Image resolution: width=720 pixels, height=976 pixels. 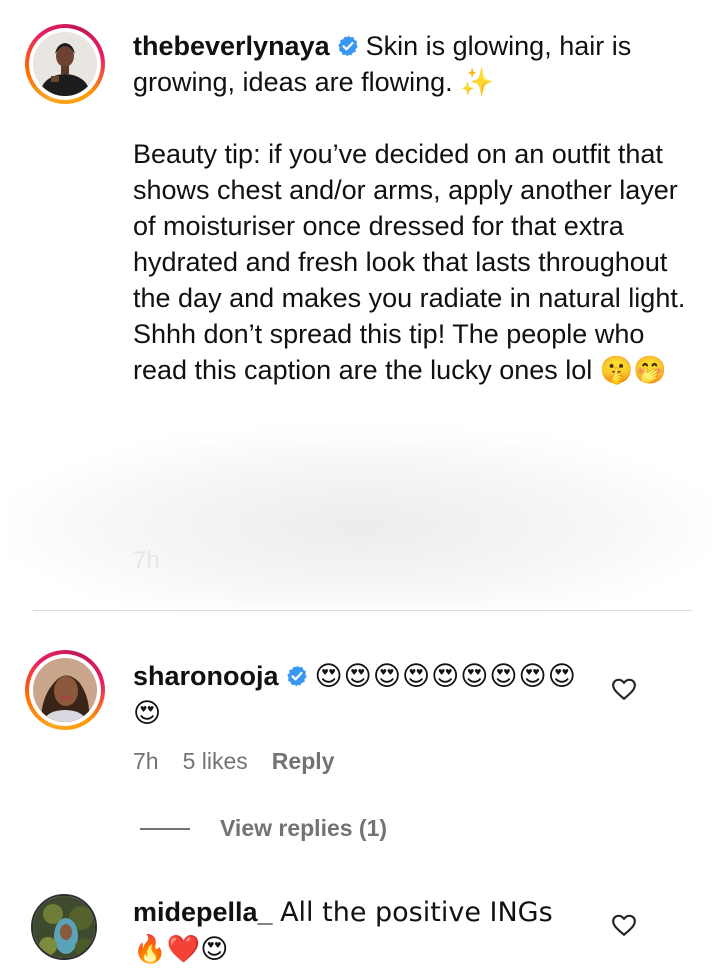 I want to click on divider, so click(x=362, y=610).